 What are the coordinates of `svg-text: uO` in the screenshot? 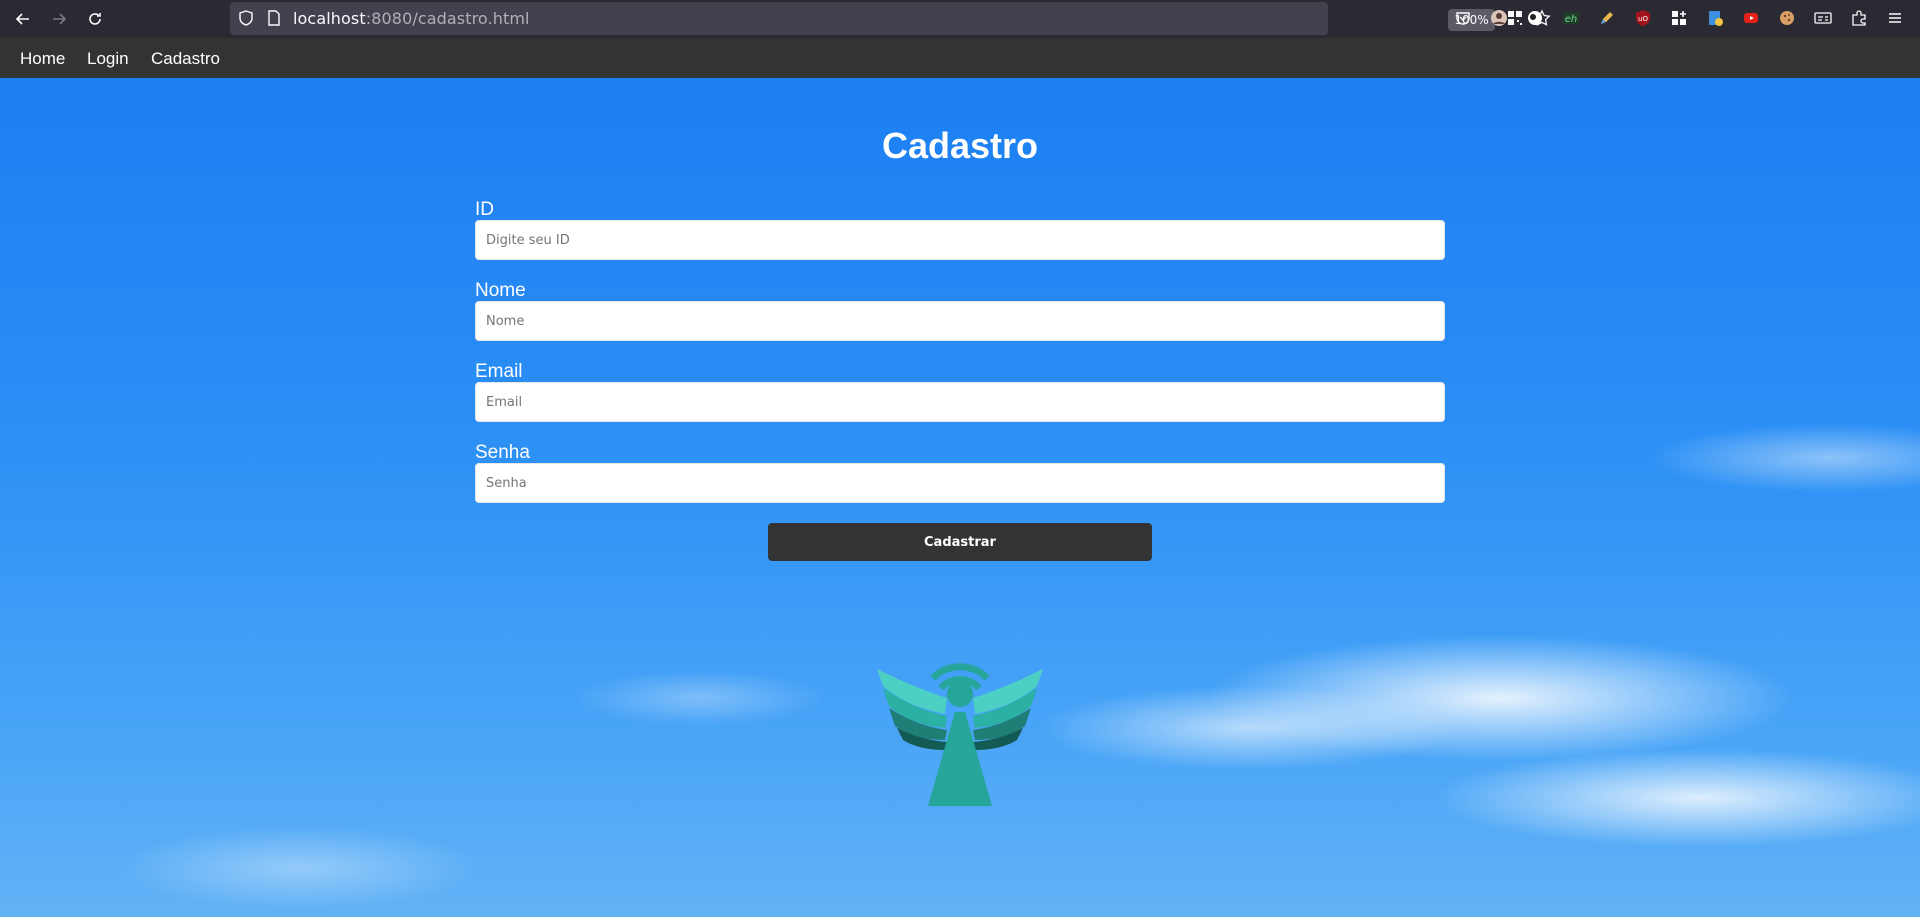 It's located at (1643, 19).